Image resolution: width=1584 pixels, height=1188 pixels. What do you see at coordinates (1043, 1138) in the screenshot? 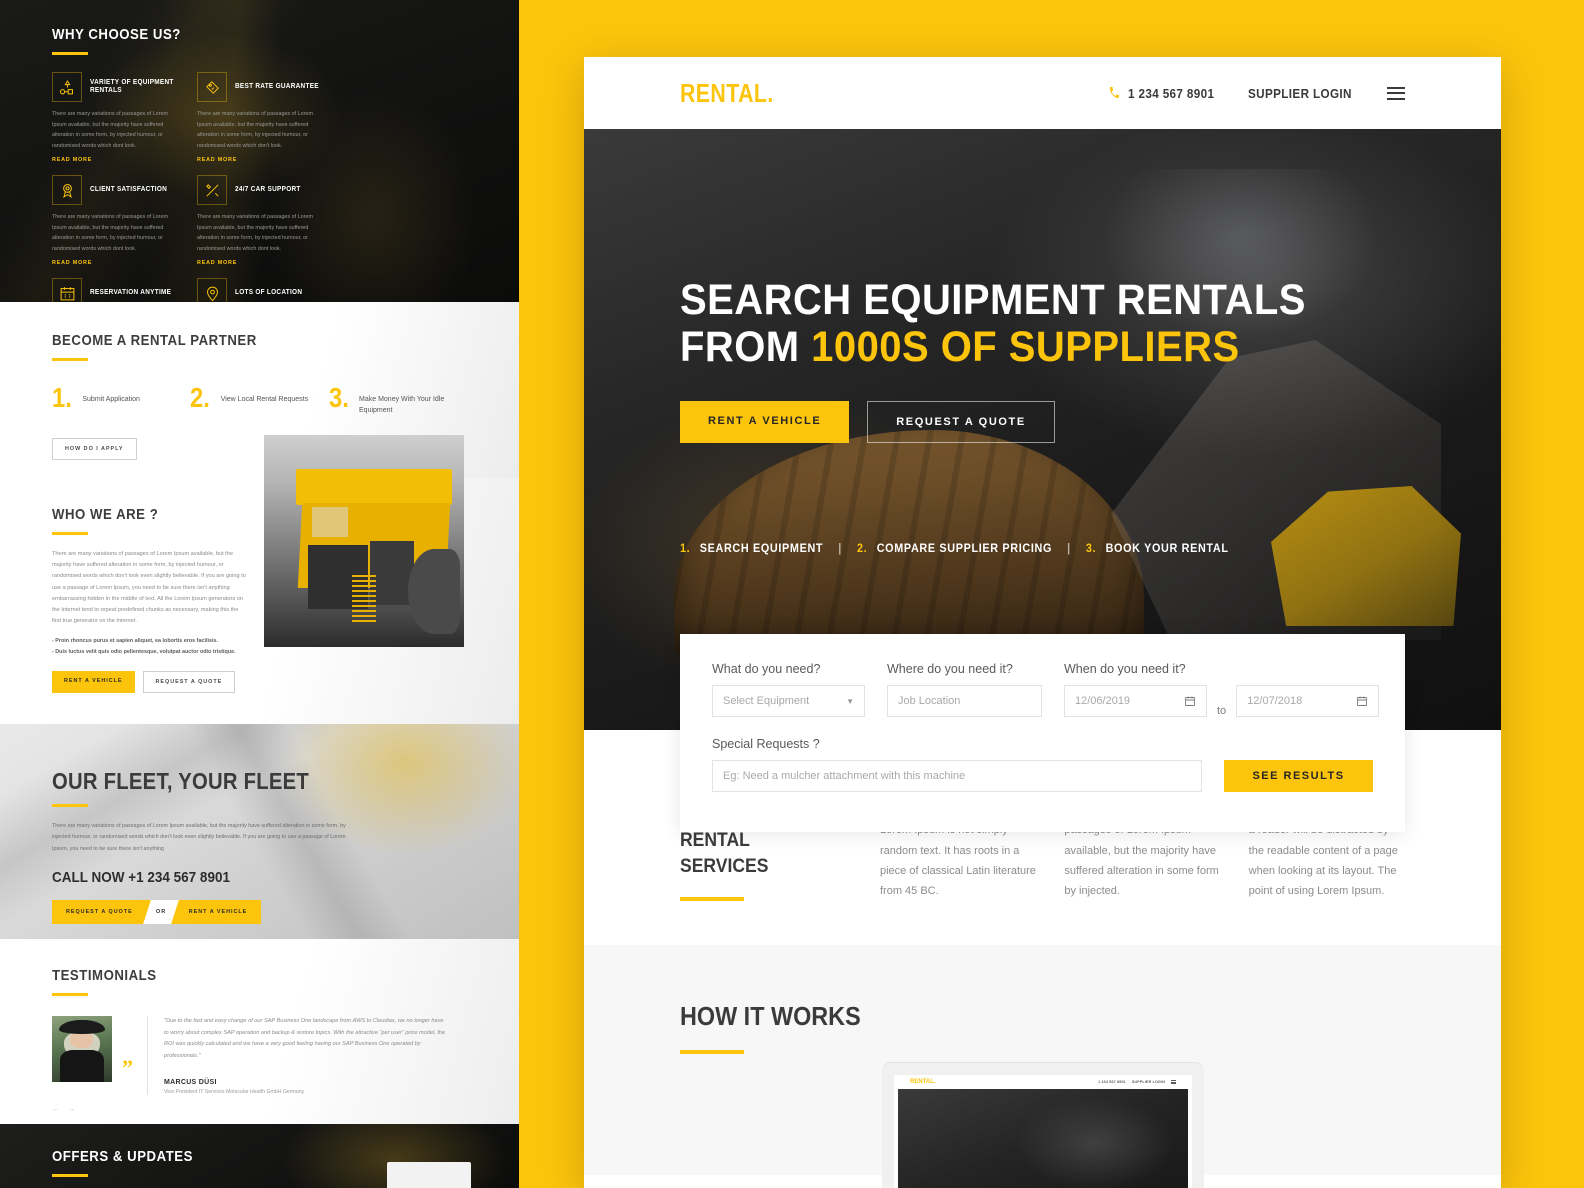
I see `mini-hero-image` at bounding box center [1043, 1138].